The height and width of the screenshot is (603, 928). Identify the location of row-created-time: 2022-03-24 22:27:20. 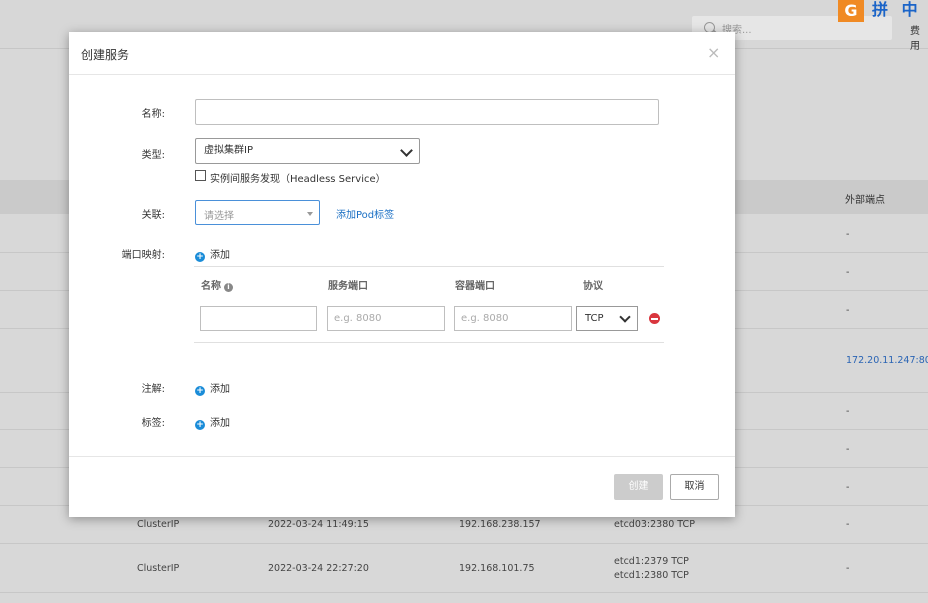
(318, 568).